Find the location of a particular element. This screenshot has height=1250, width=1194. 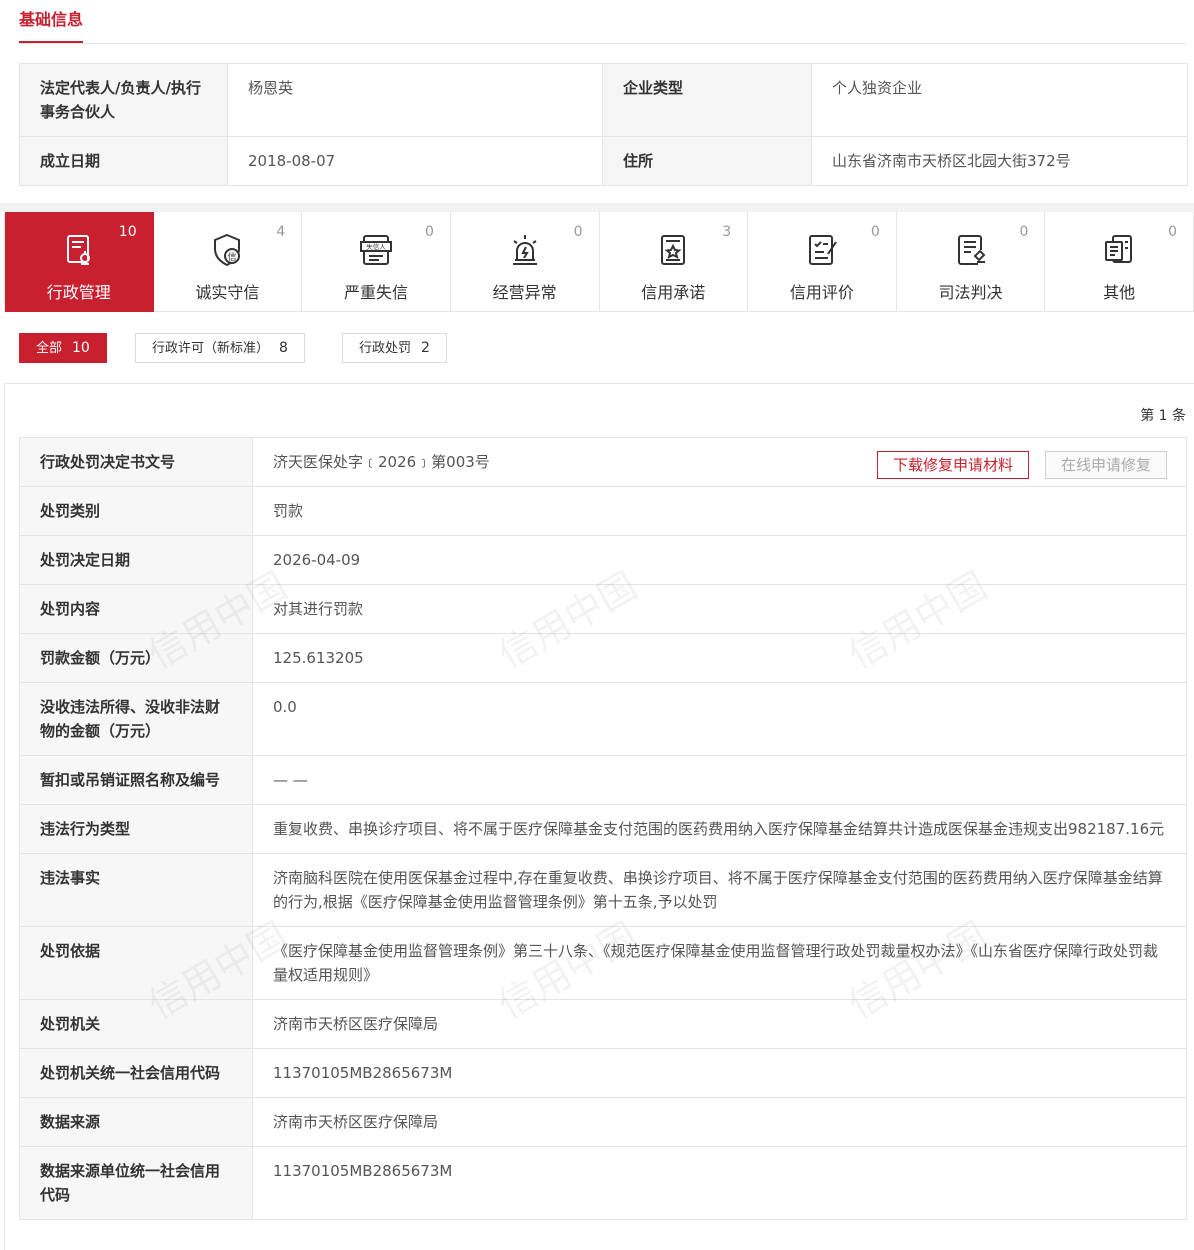

address-label: 住所 is located at coordinates (707, 161).